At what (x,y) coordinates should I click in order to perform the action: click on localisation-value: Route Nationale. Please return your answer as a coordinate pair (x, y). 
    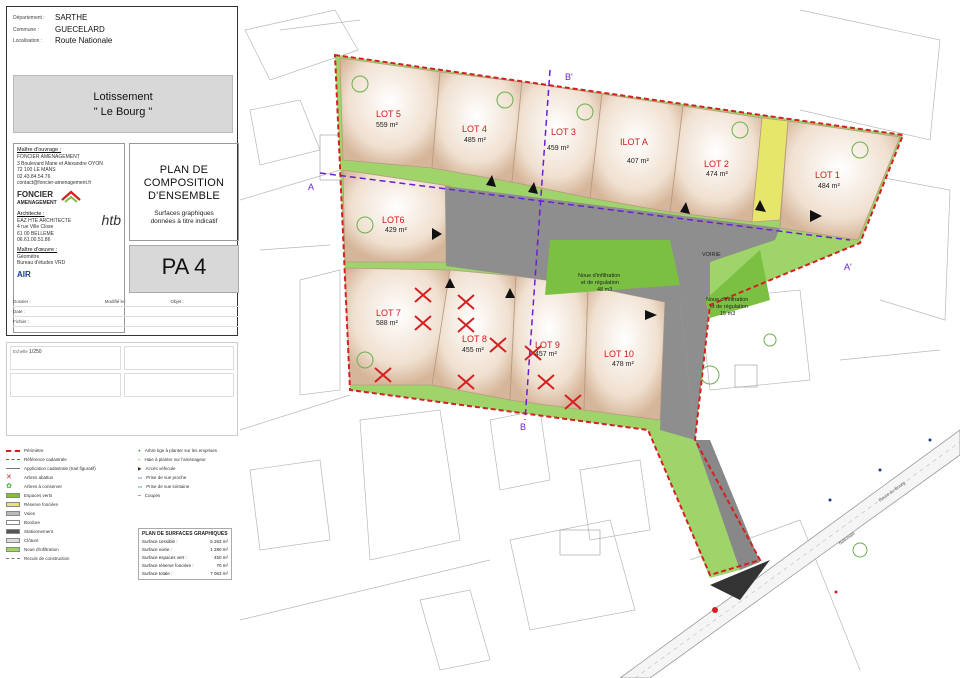
    Looking at the image, I should click on (84, 41).